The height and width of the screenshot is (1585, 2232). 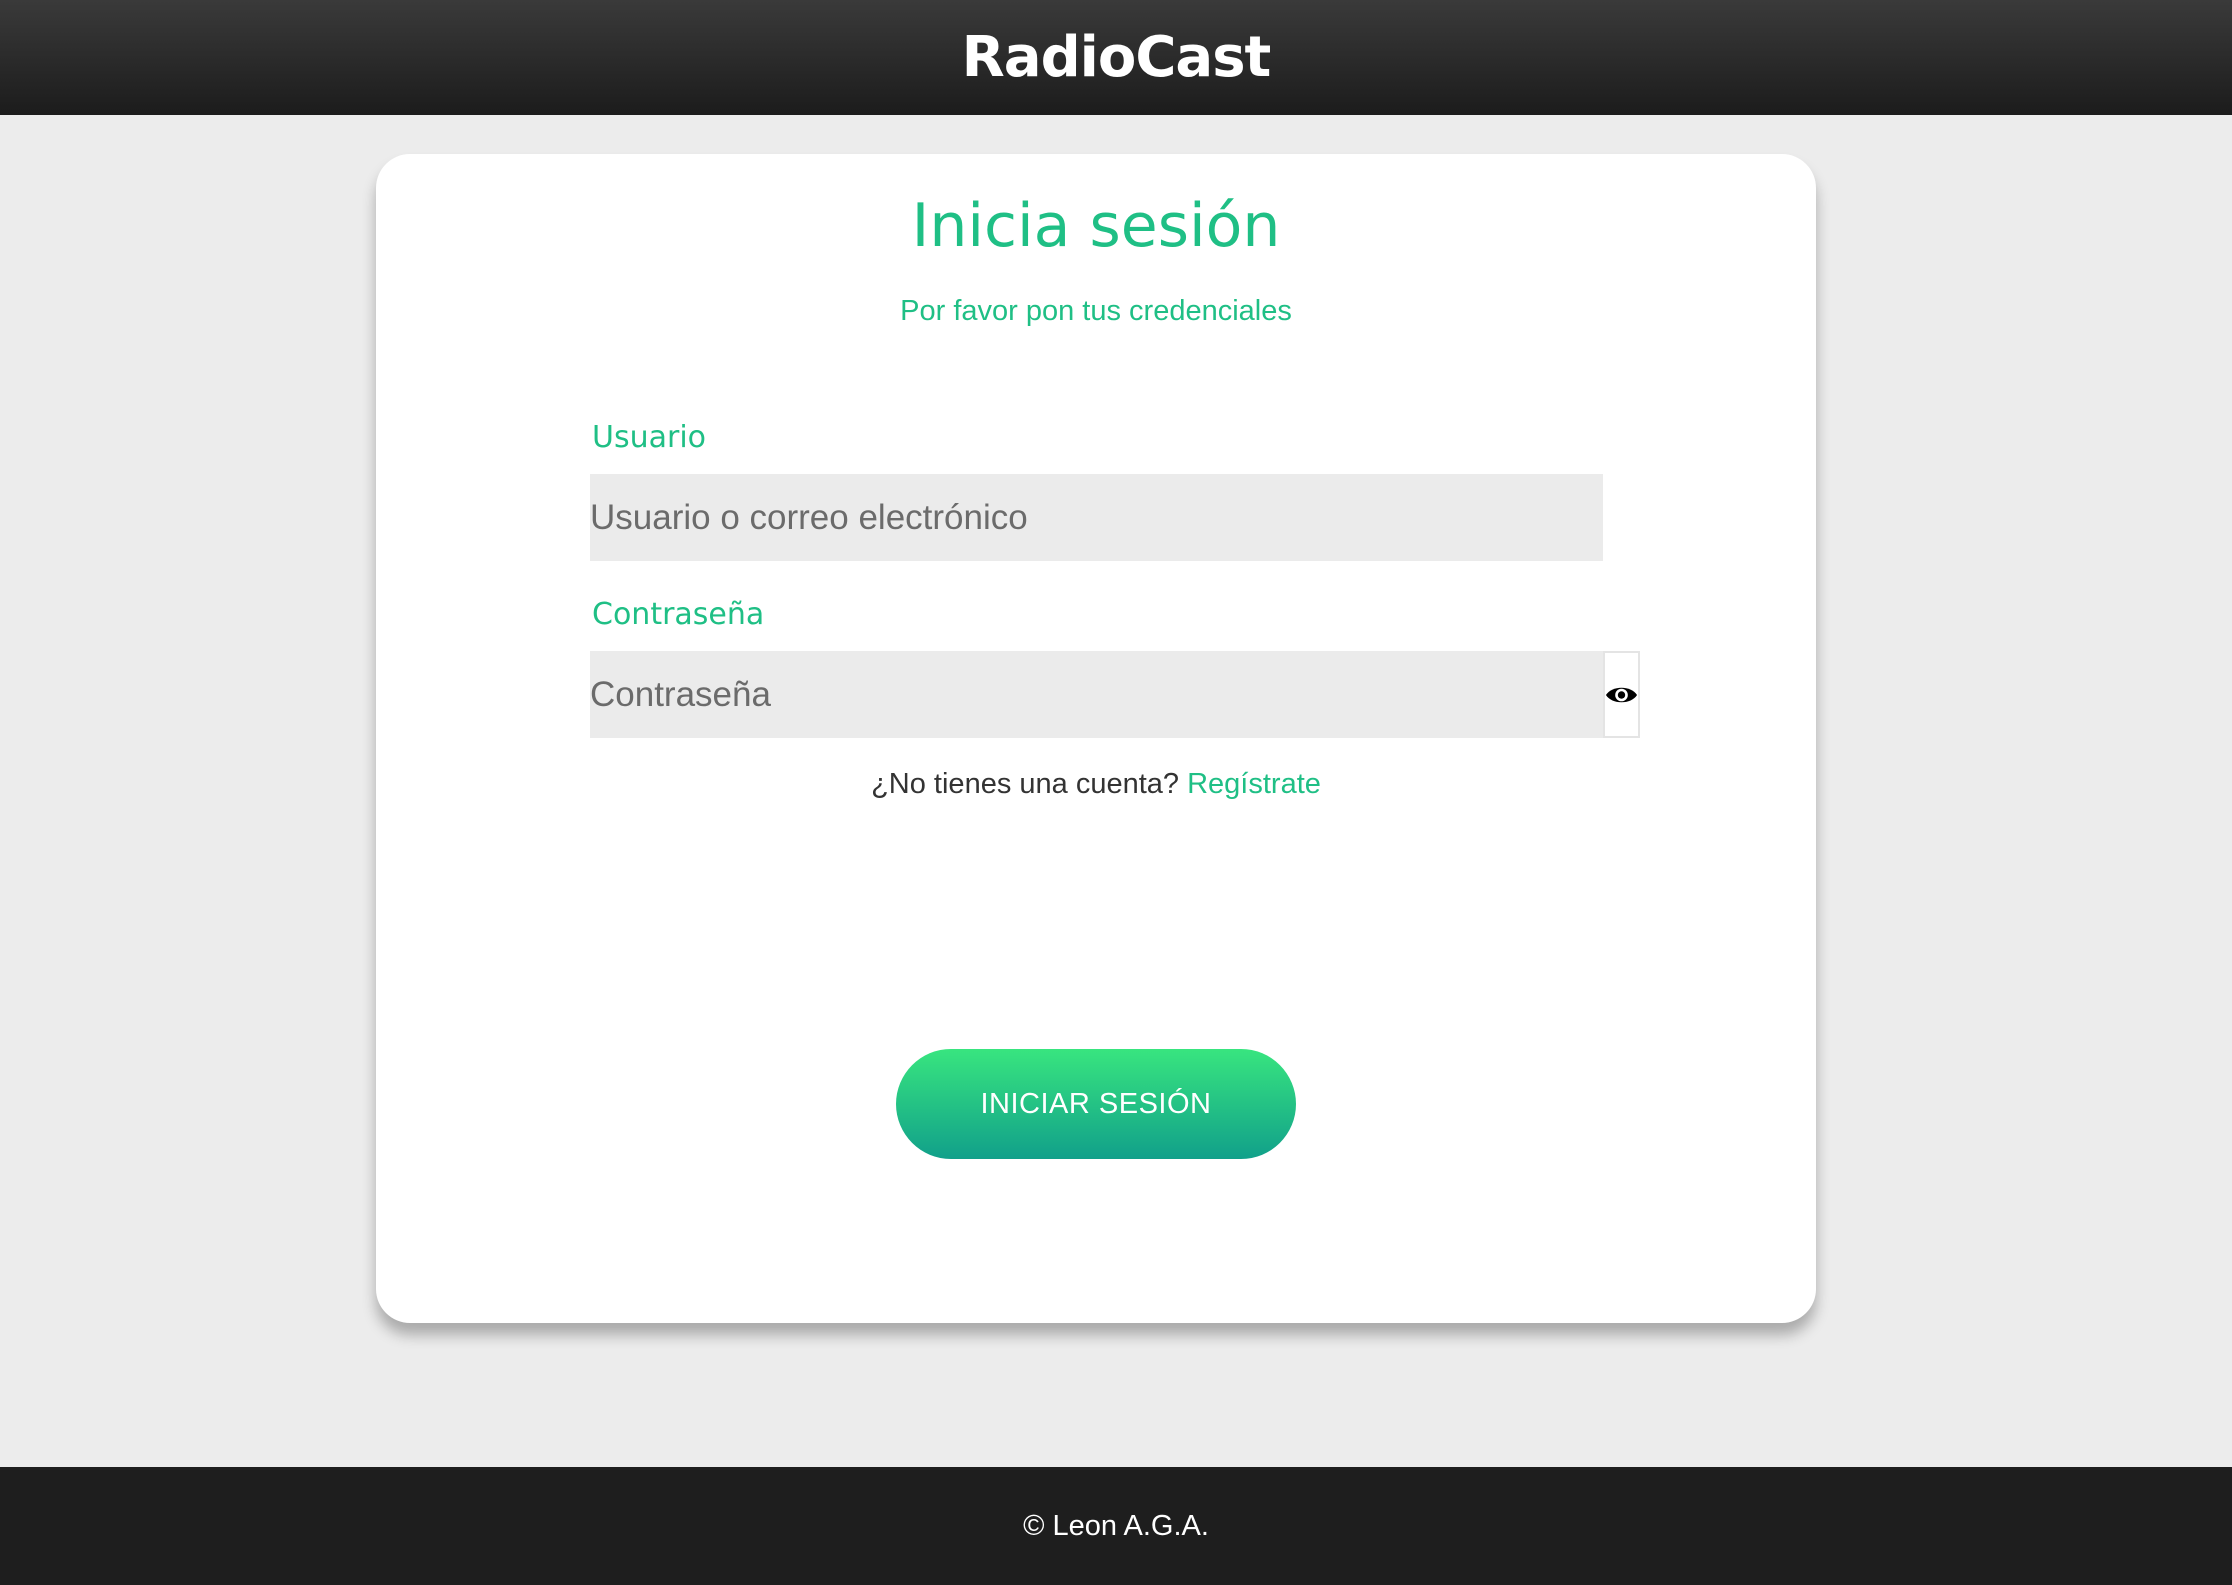 I want to click on login-title: Inicia sesión, so click(x=1096, y=226).